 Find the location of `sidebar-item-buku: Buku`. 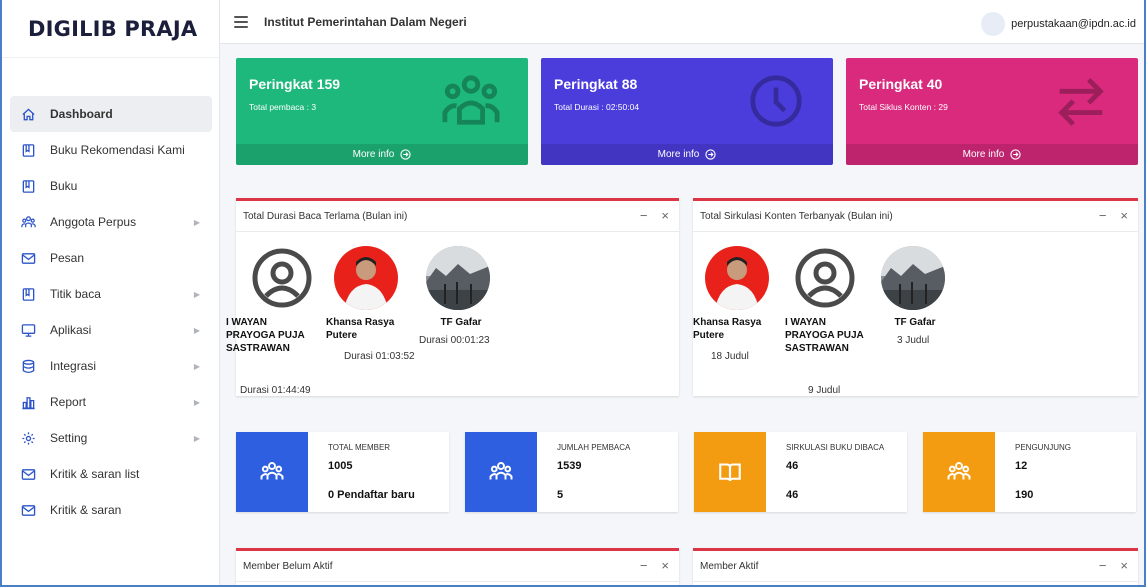

sidebar-item-buku: Buku is located at coordinates (111, 186).